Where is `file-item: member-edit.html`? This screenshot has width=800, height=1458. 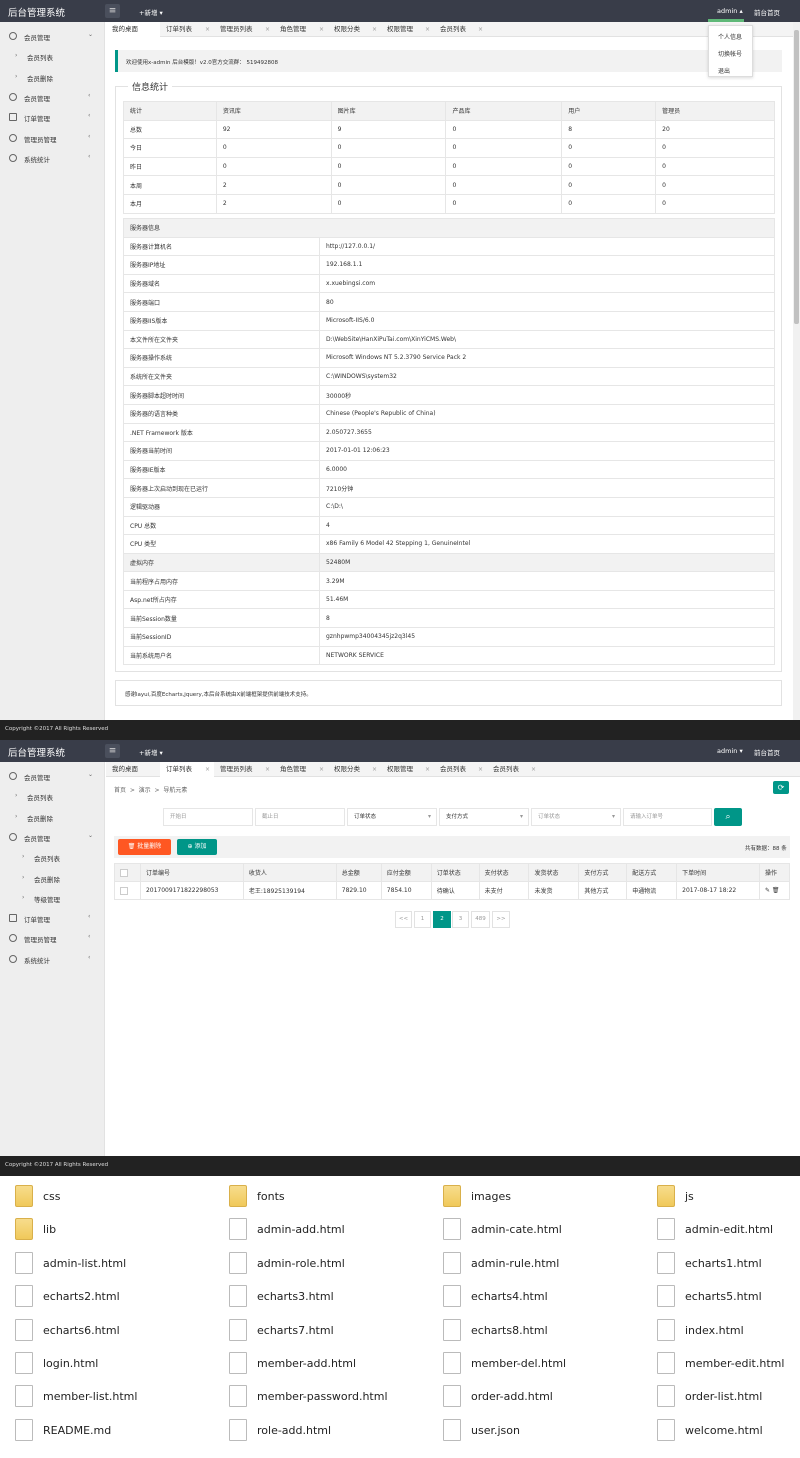
file-item: member-edit.html is located at coordinates (727, 1364).